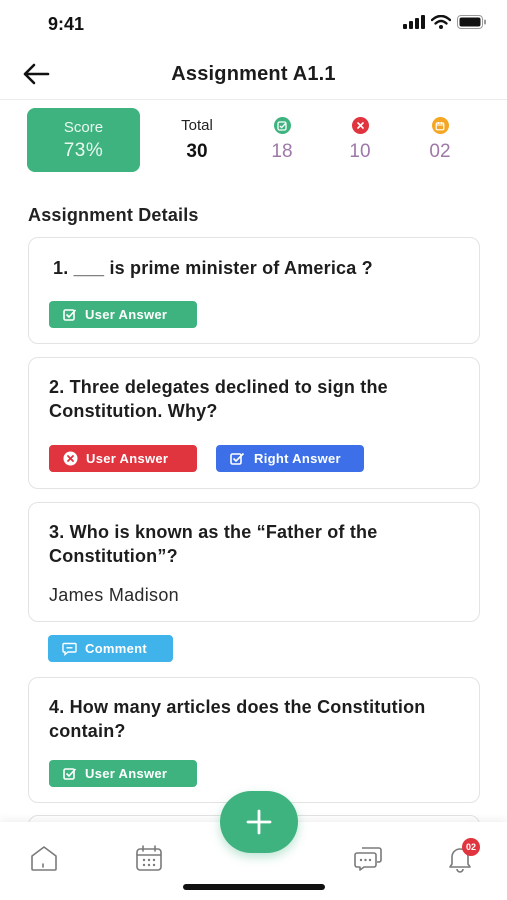 The height and width of the screenshot is (900, 507). What do you see at coordinates (282, 151) in the screenshot?
I see `correct-value: 18` at bounding box center [282, 151].